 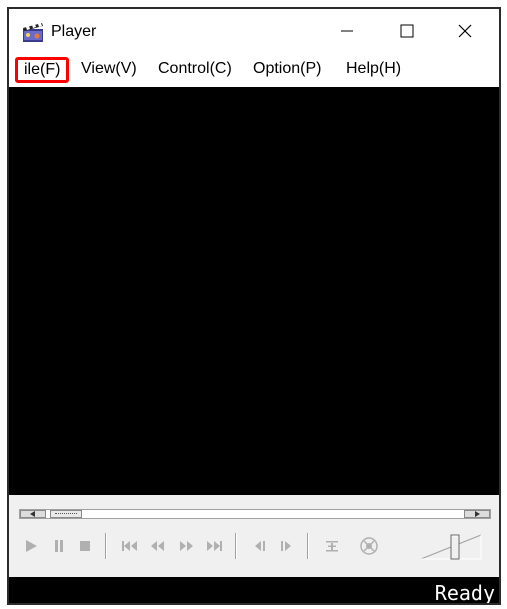 What do you see at coordinates (195, 69) in the screenshot?
I see `menu-control: Control(C)` at bounding box center [195, 69].